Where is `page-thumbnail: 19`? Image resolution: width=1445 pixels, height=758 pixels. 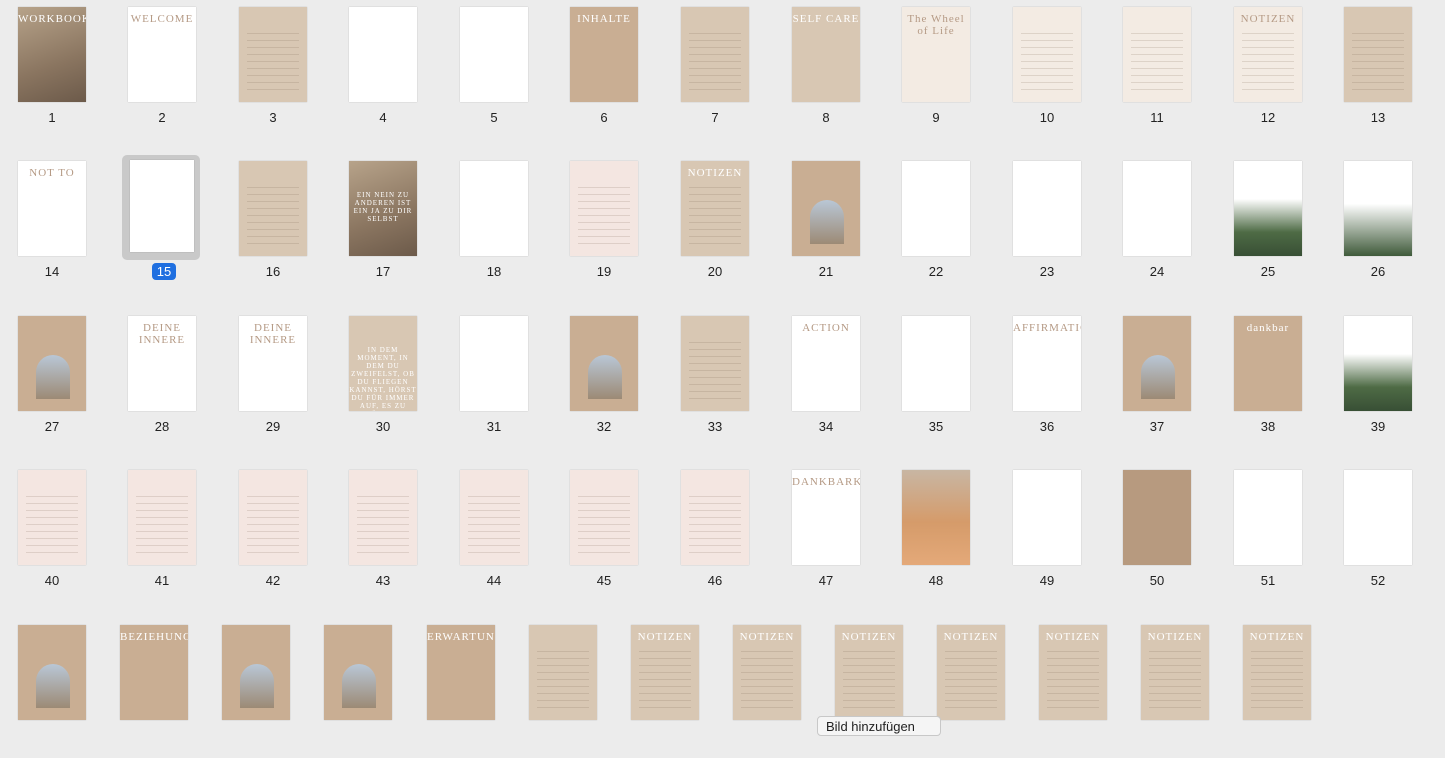
page-thumbnail: 19 is located at coordinates (607, 224).